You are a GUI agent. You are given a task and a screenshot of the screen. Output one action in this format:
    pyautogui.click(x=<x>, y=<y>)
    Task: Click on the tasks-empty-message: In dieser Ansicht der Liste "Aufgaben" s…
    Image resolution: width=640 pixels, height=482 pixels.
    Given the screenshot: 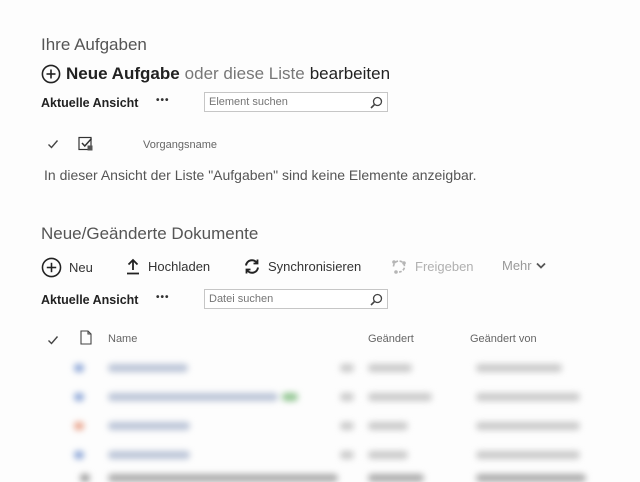 What is the action you would take?
    pyautogui.click(x=260, y=175)
    